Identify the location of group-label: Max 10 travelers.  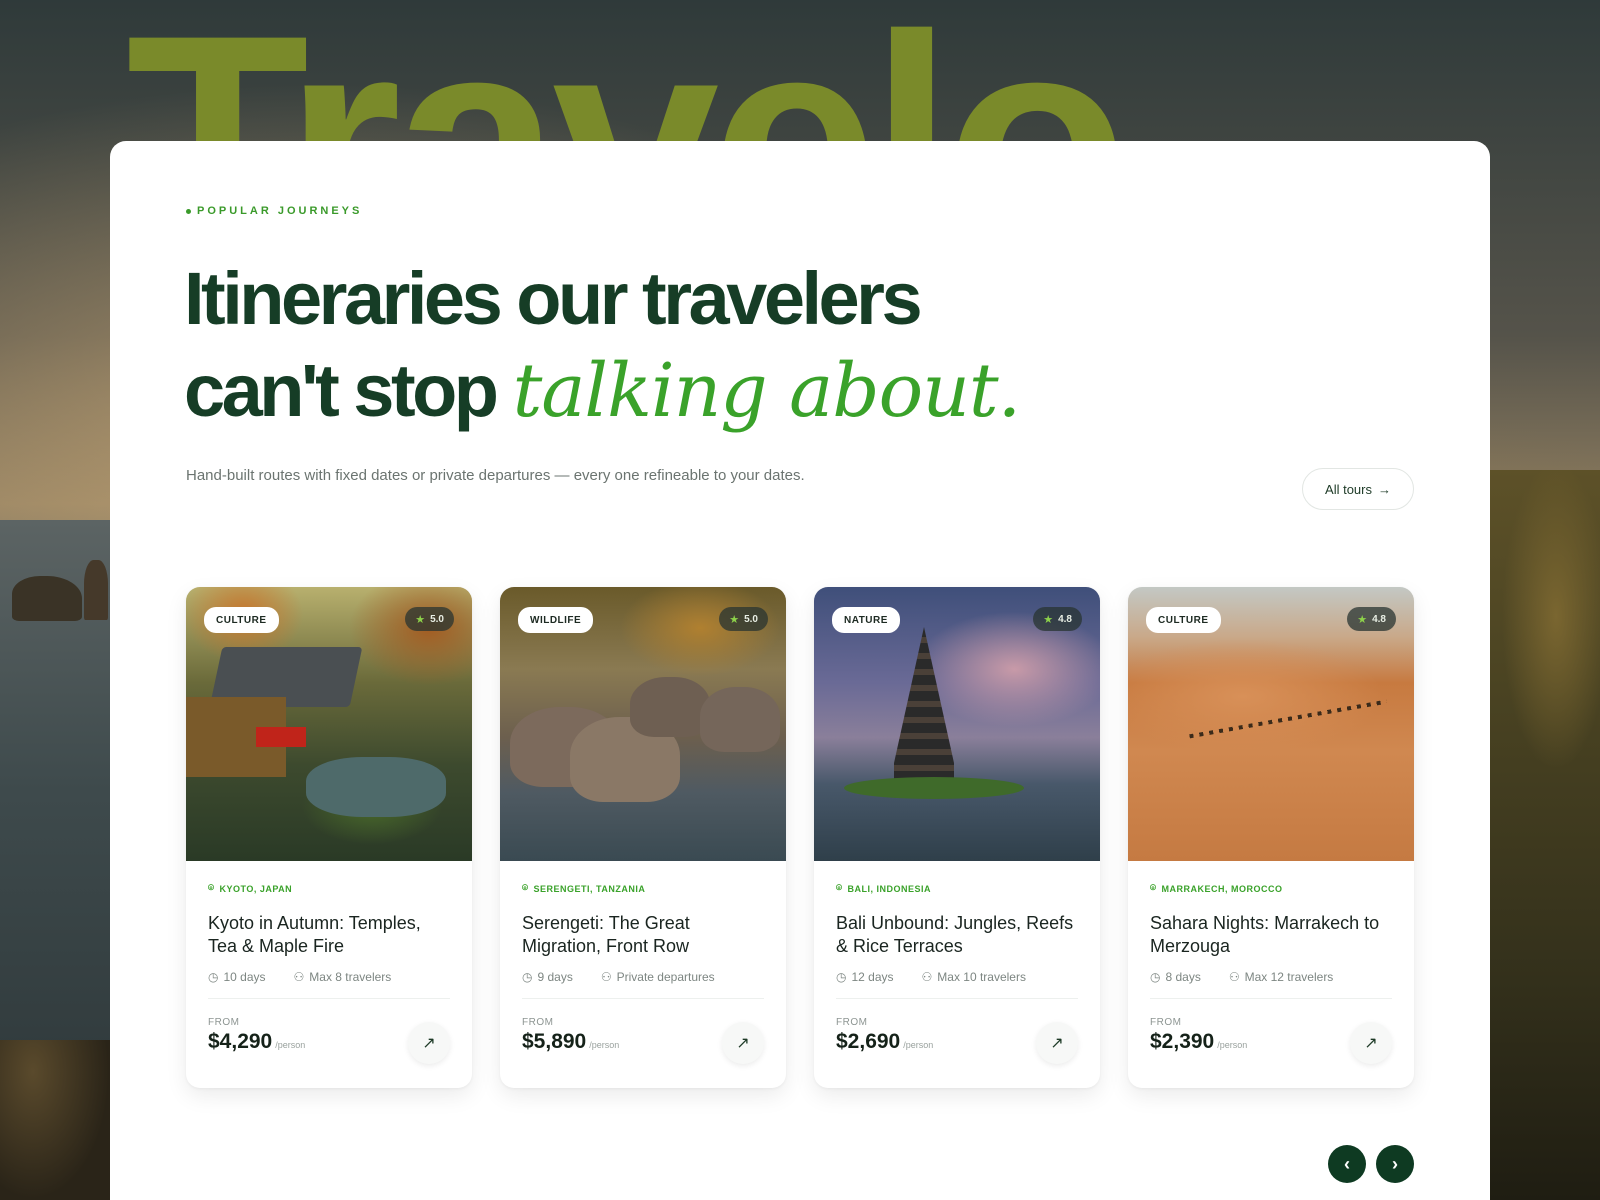
(981, 977).